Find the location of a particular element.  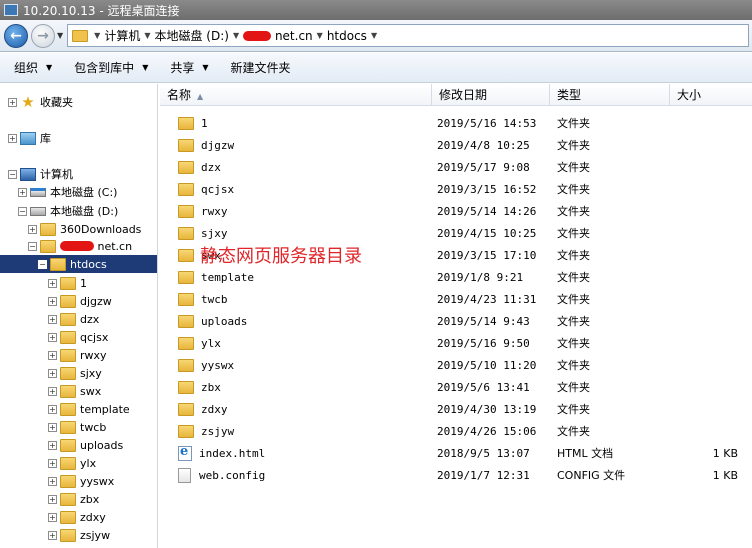

organize-button: 组织 ▼ is located at coordinates (33, 68).